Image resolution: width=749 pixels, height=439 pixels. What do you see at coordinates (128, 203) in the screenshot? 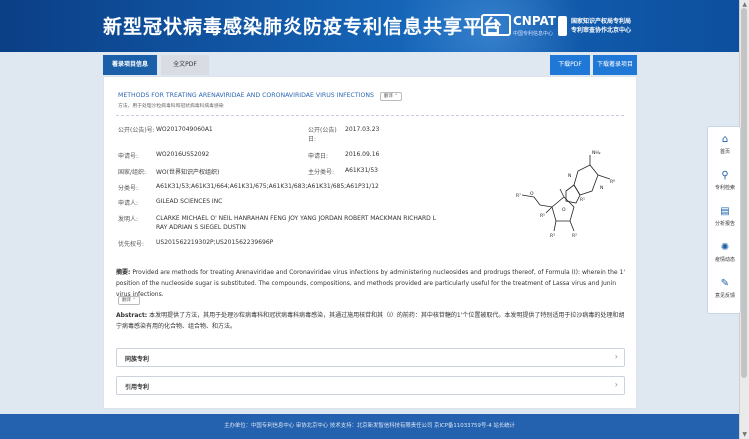
I see `field-label: 申请人:` at bounding box center [128, 203].